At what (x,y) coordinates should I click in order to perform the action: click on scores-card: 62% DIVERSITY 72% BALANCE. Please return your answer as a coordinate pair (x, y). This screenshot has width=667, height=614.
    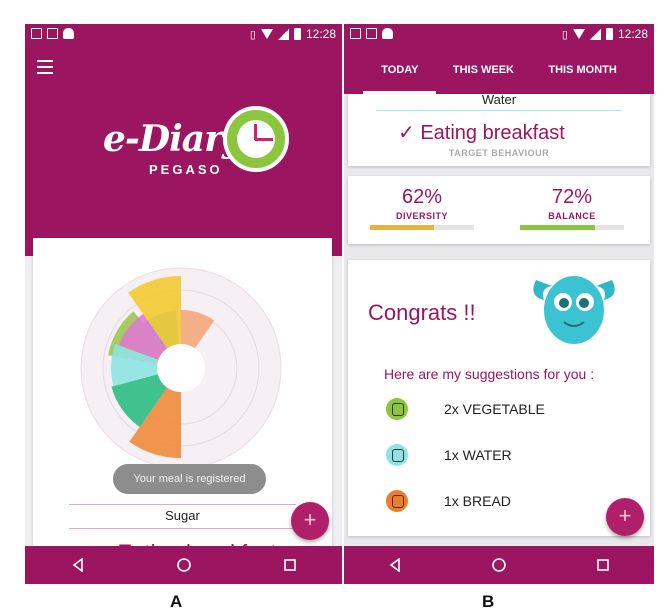
    Looking at the image, I should click on (499, 210).